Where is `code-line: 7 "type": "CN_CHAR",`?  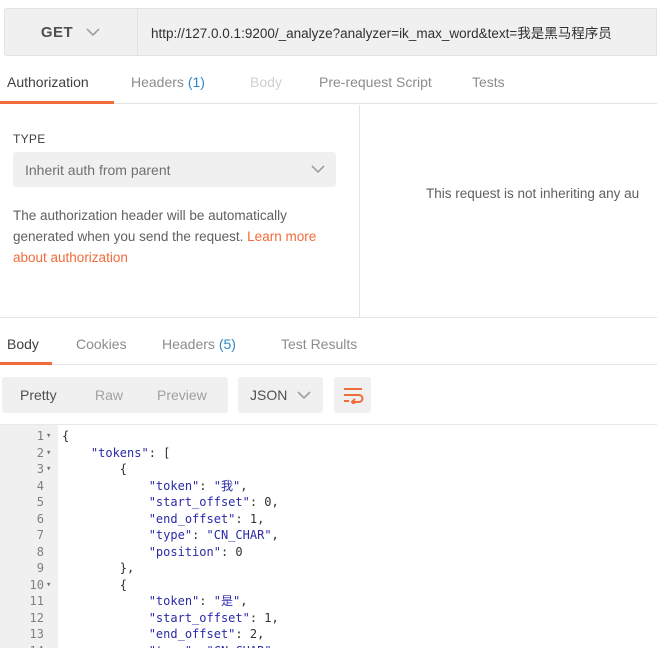 code-line: 7 "type": "CN_CHAR", is located at coordinates (328, 535).